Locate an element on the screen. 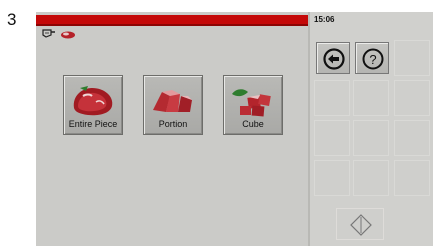 The image size is (433, 246). meat-icon is located at coordinates (68, 36).